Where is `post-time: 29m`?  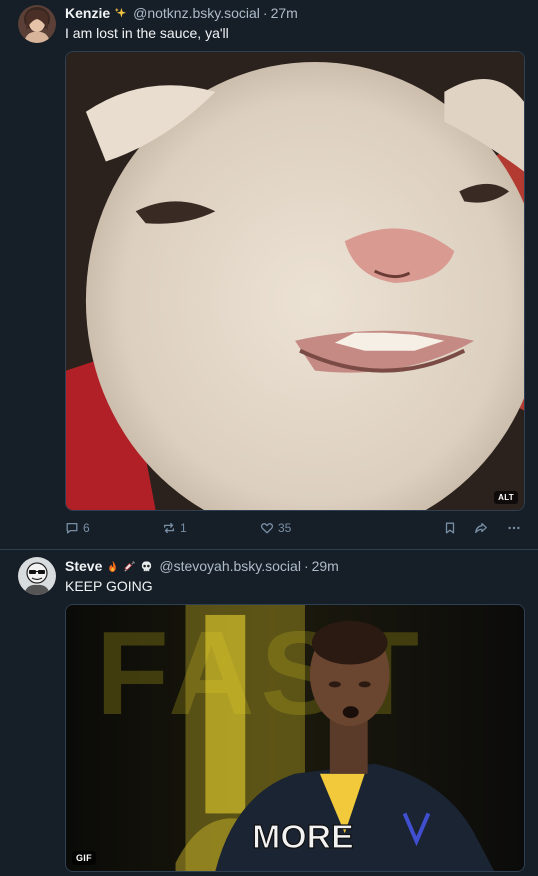 post-time: 29m is located at coordinates (325, 566).